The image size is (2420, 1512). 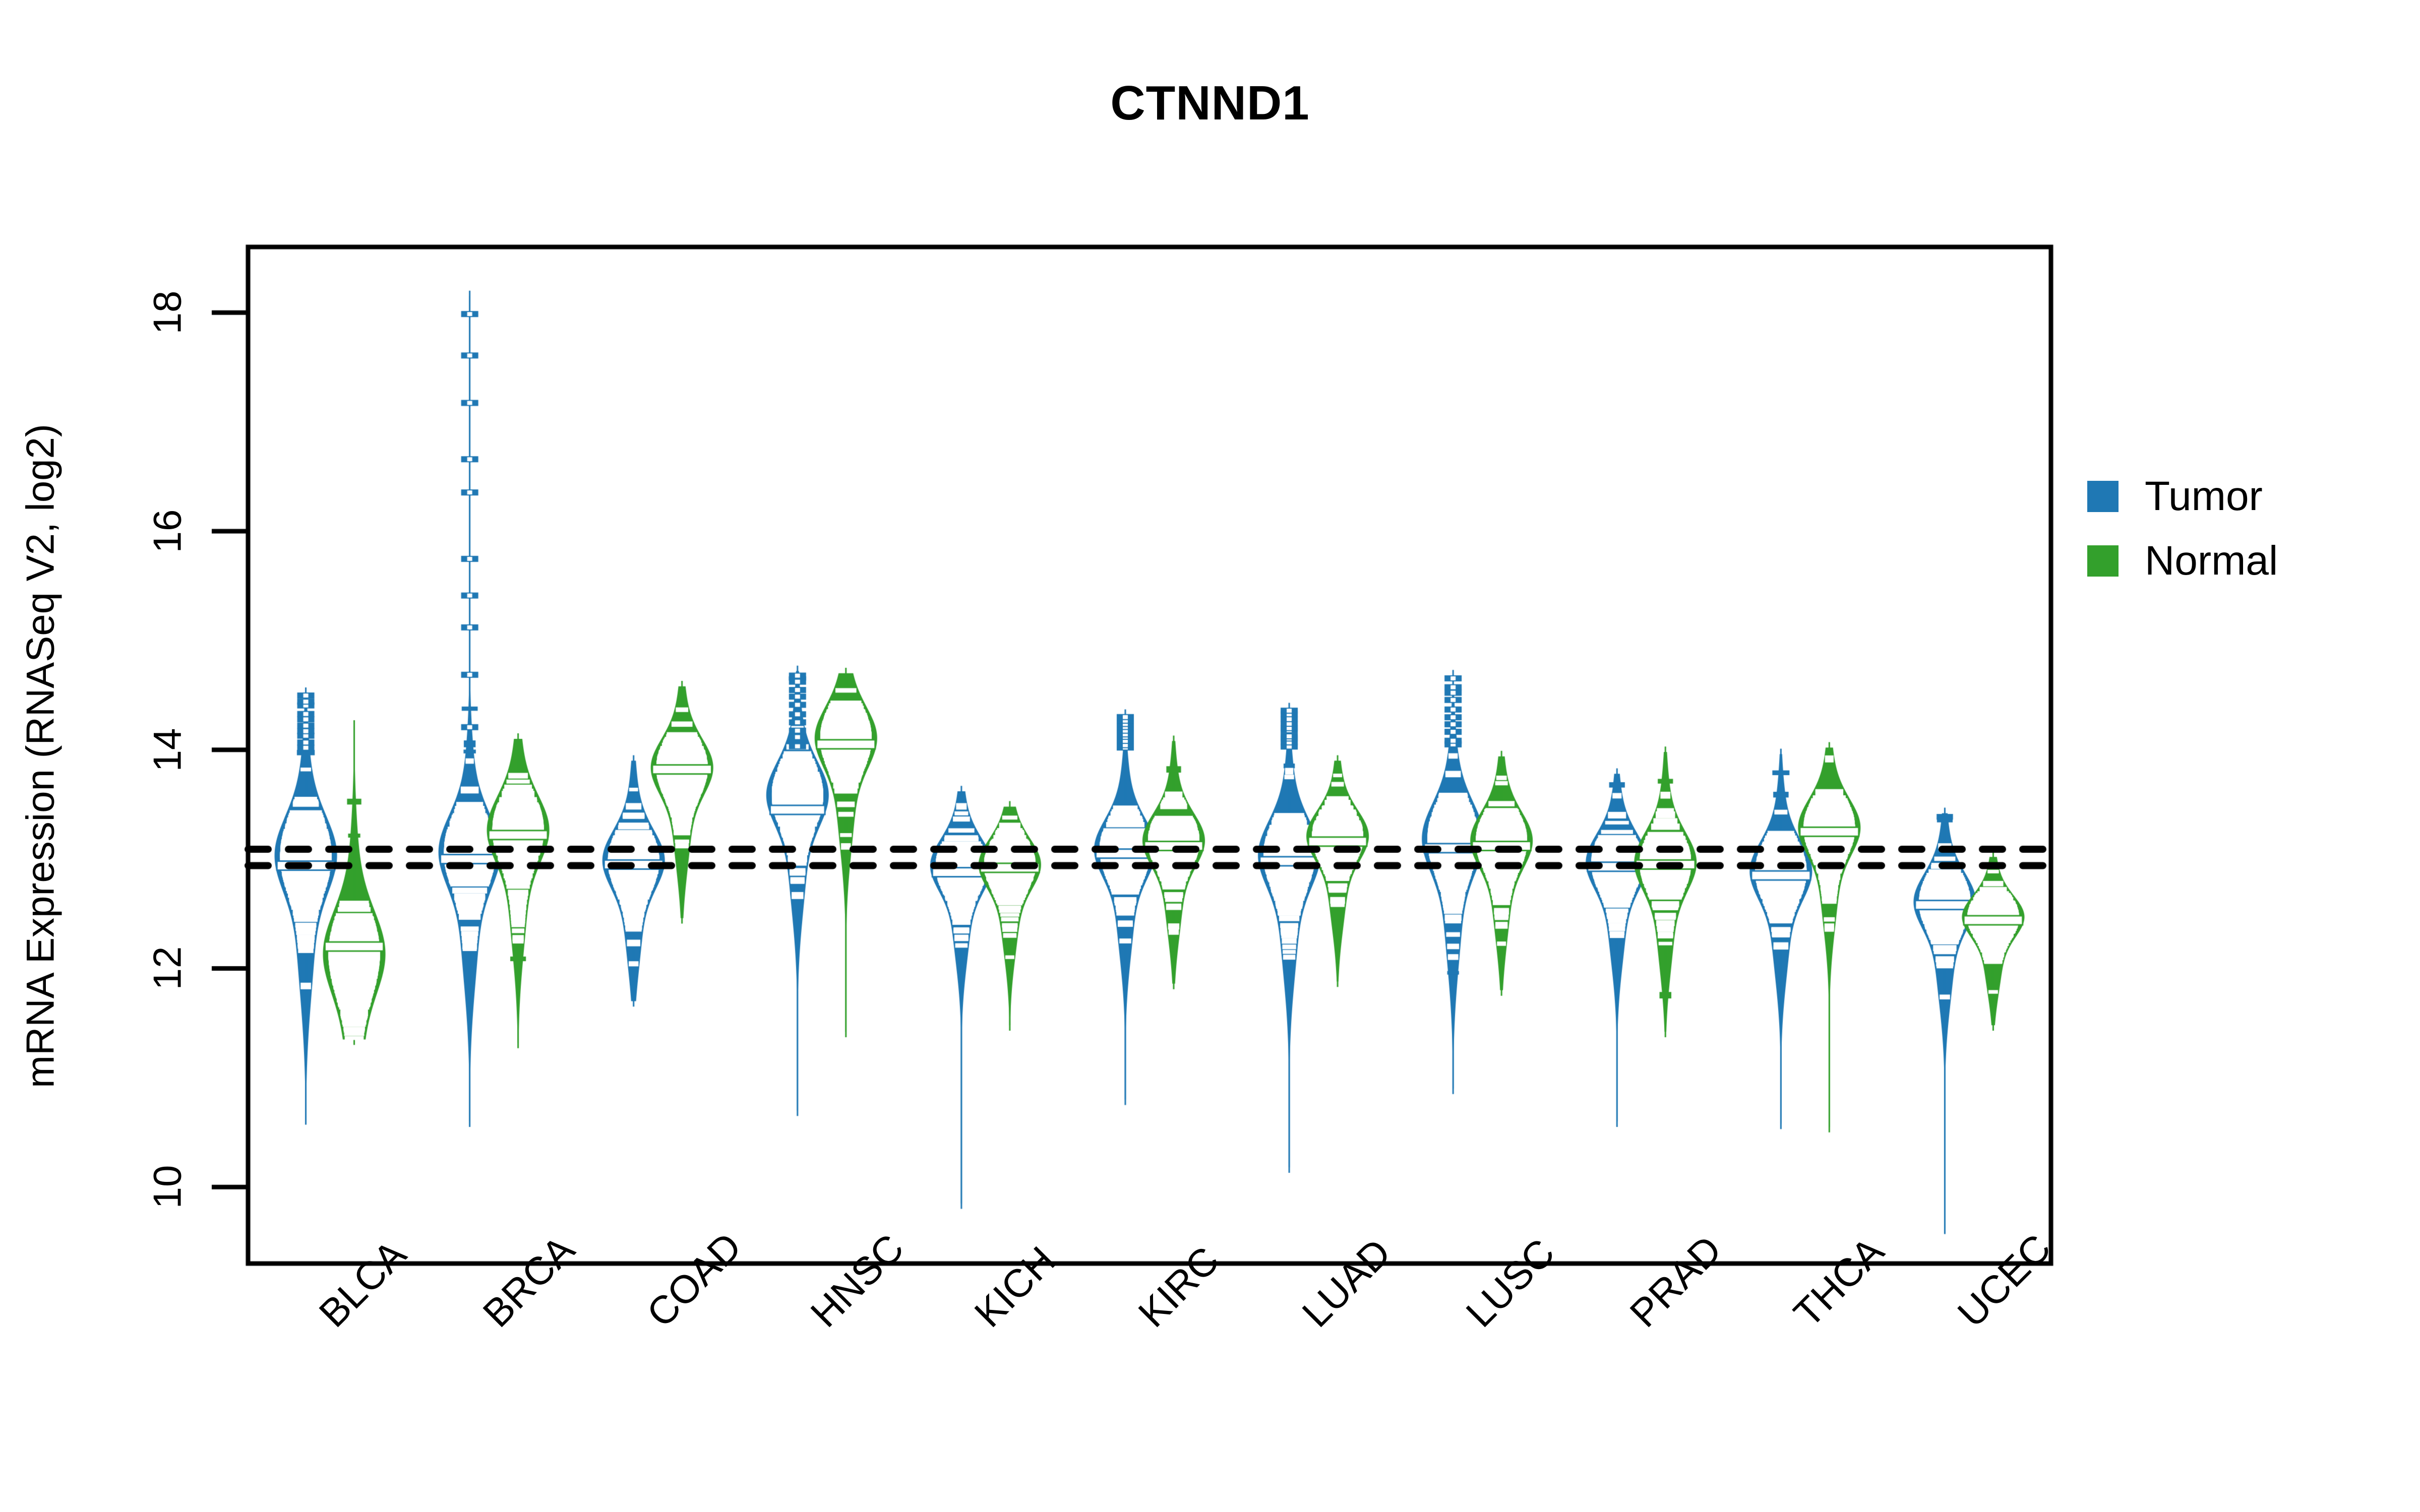 I want to click on legend-label-tumor: Tumor, so click(x=2204, y=496).